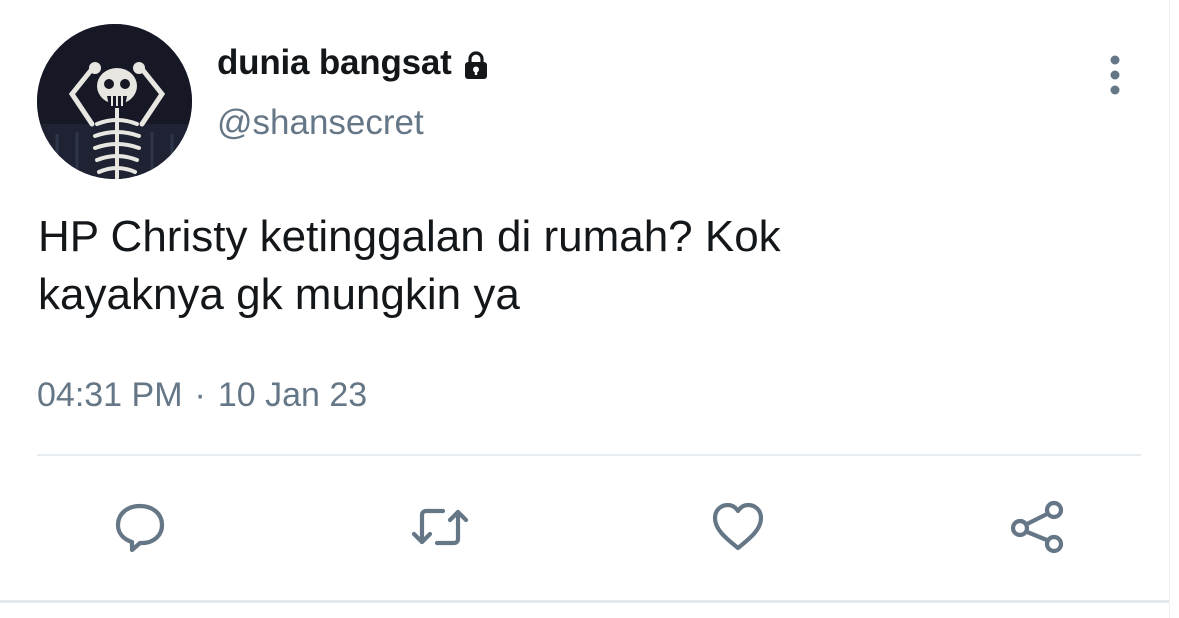  I want to click on tweet-timestamp: 04:31 PM · 10 Jan 23, so click(202, 395).